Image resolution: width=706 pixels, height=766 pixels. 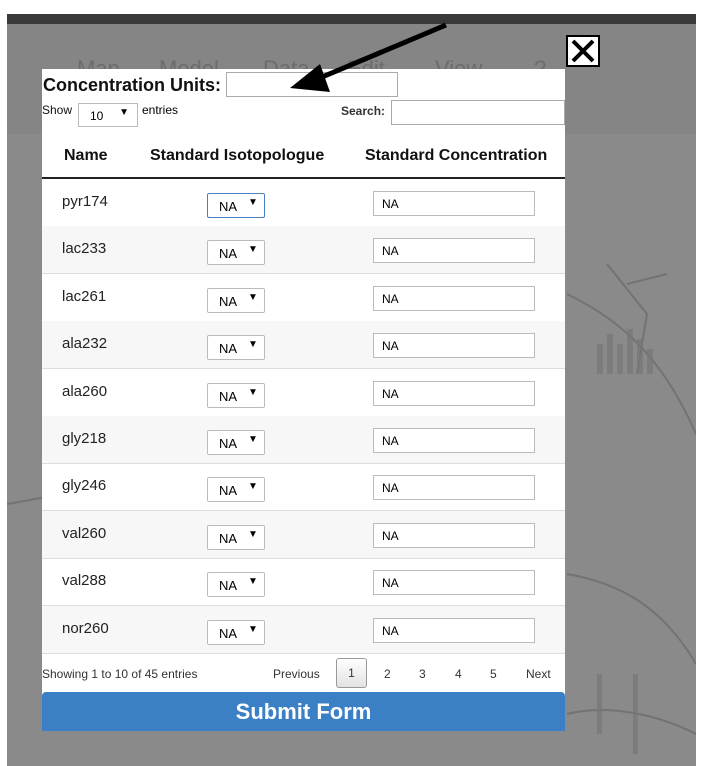 What do you see at coordinates (387, 674) in the screenshot?
I see `pagination-page-2: 2` at bounding box center [387, 674].